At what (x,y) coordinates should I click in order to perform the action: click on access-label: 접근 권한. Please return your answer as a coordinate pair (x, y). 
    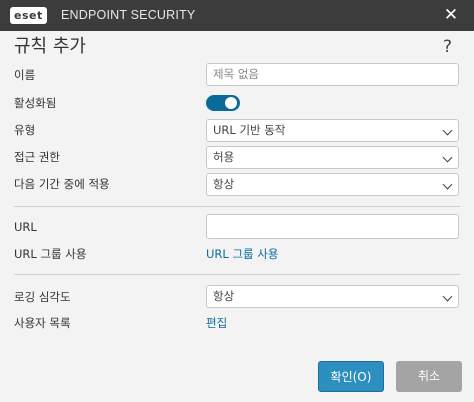
    Looking at the image, I should click on (37, 157).